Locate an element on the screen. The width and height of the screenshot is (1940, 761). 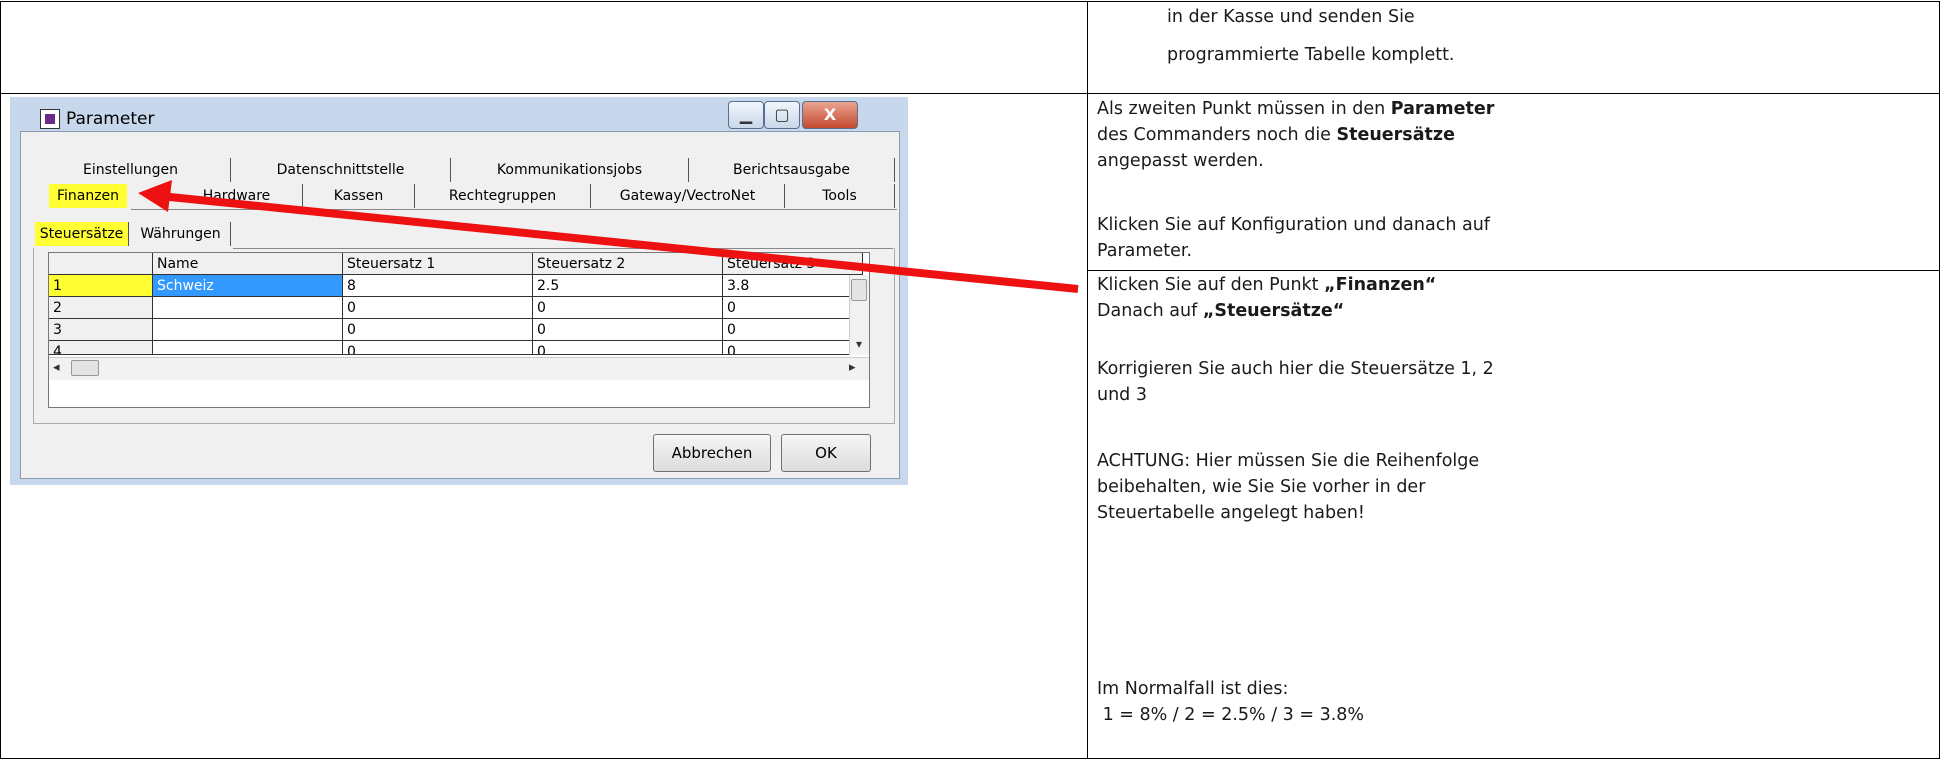
annotation-arrow is located at coordinates (608, 236).